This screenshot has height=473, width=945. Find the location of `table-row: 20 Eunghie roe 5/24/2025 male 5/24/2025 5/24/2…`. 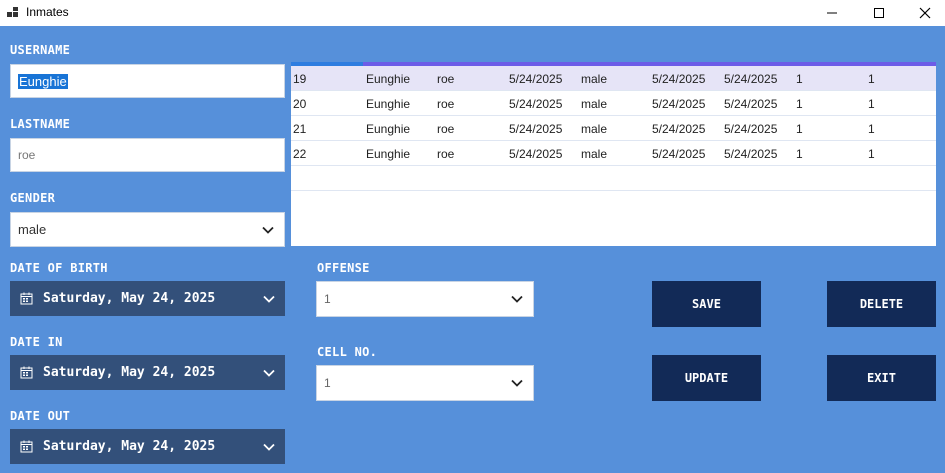

table-row: 20 Eunghie roe 5/24/2025 male 5/24/2025 5/24/2… is located at coordinates (613, 103).